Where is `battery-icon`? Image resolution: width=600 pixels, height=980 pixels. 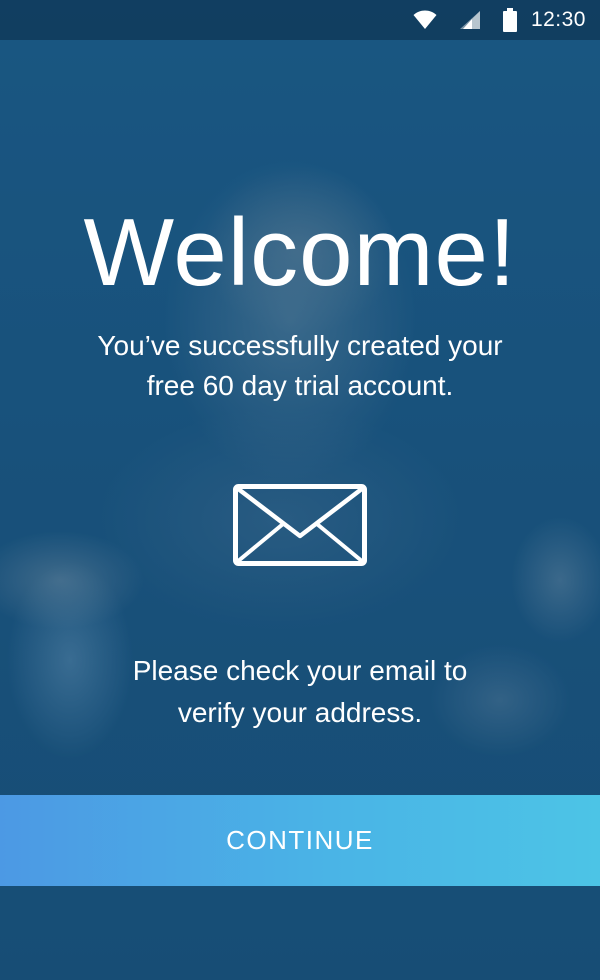
battery-icon is located at coordinates (509, 20).